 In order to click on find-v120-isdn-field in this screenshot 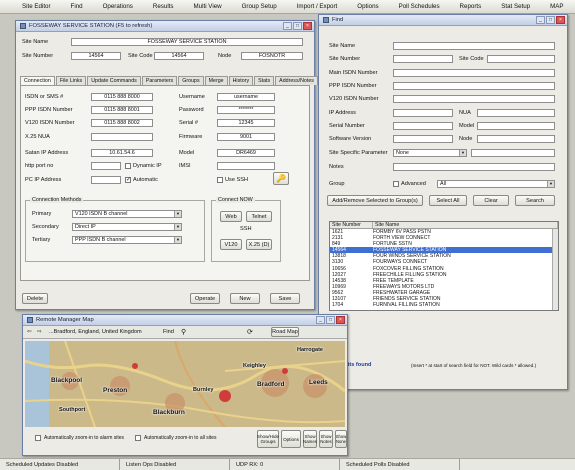, I will do `click(474, 99)`.